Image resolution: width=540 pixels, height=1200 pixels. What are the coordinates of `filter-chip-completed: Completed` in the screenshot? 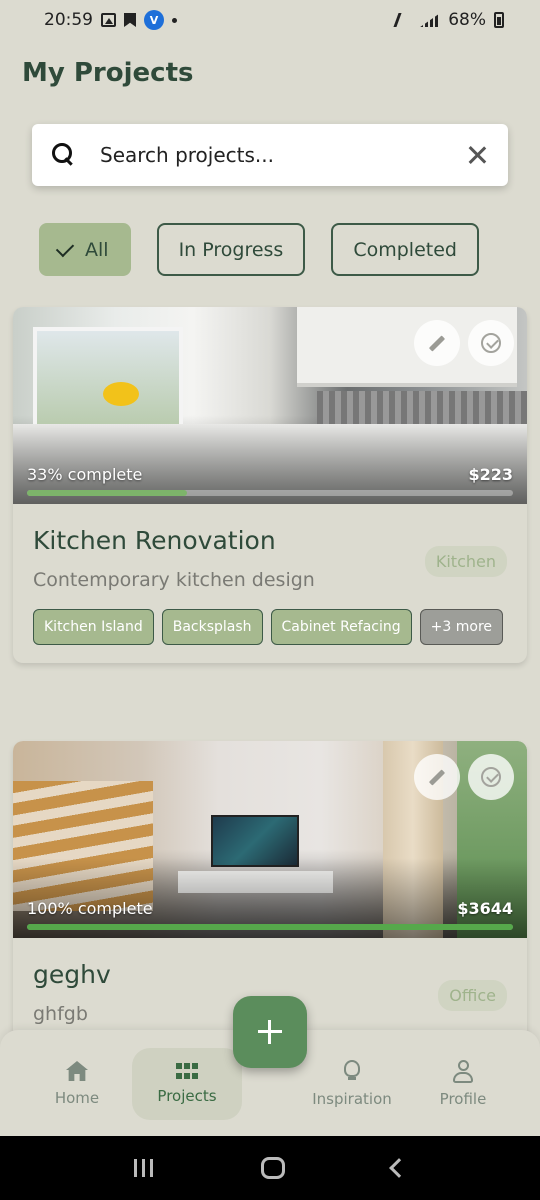 It's located at (405, 249).